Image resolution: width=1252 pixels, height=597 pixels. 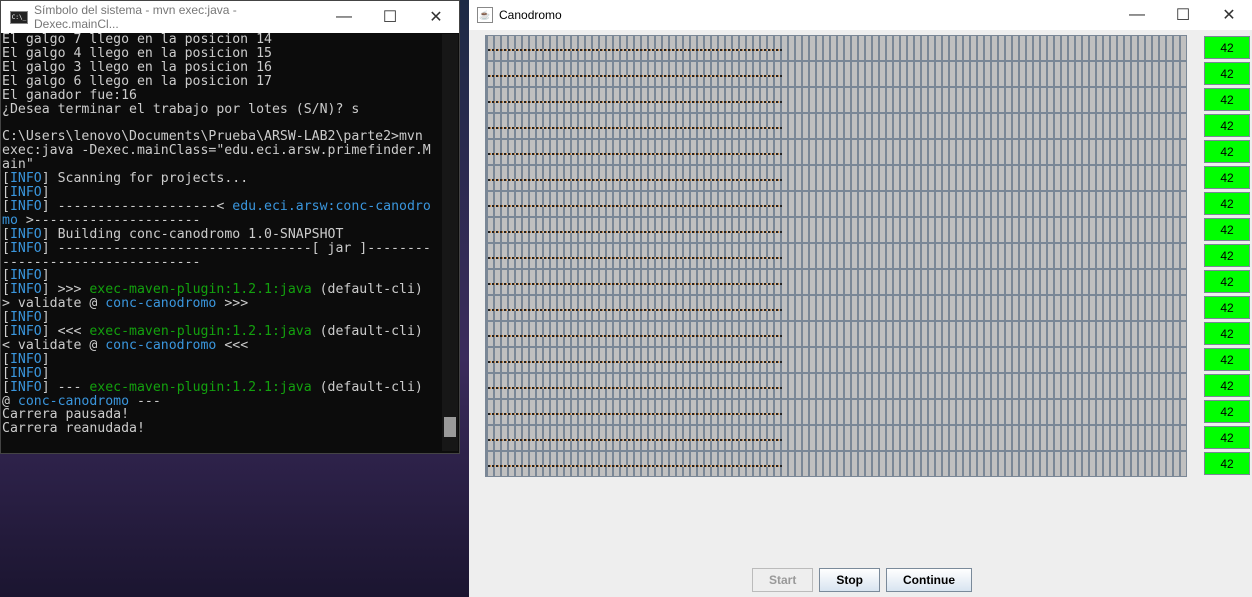 I want to click on start-button: Start, so click(x=783, y=580).